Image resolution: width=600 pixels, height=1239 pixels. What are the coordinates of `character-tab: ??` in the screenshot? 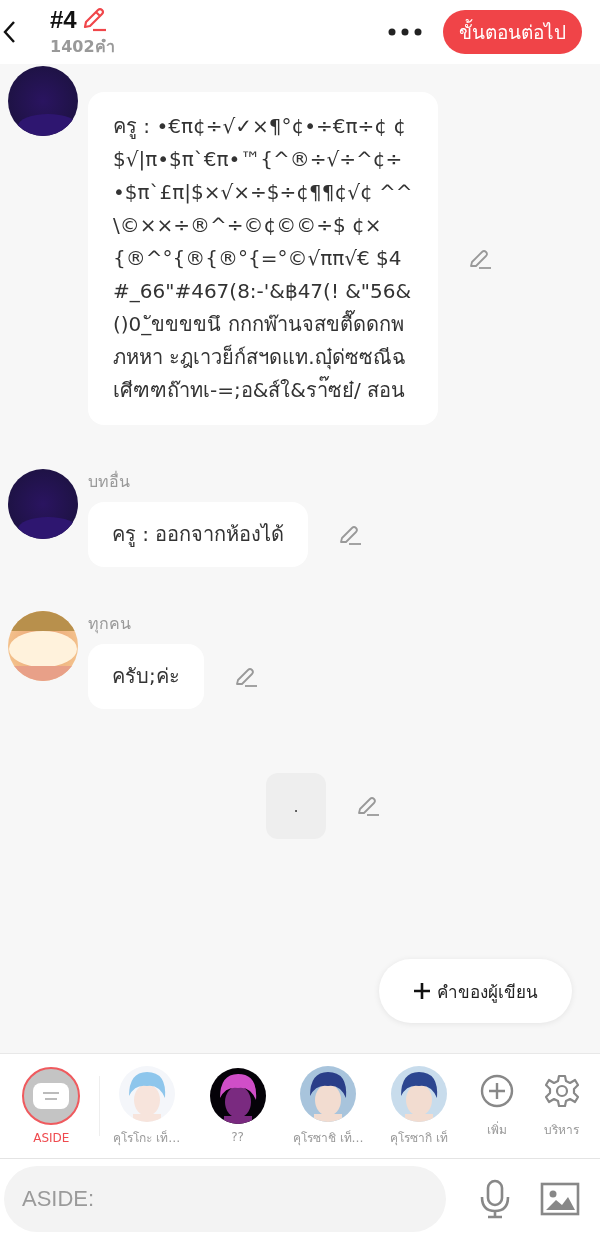 It's located at (237, 1106).